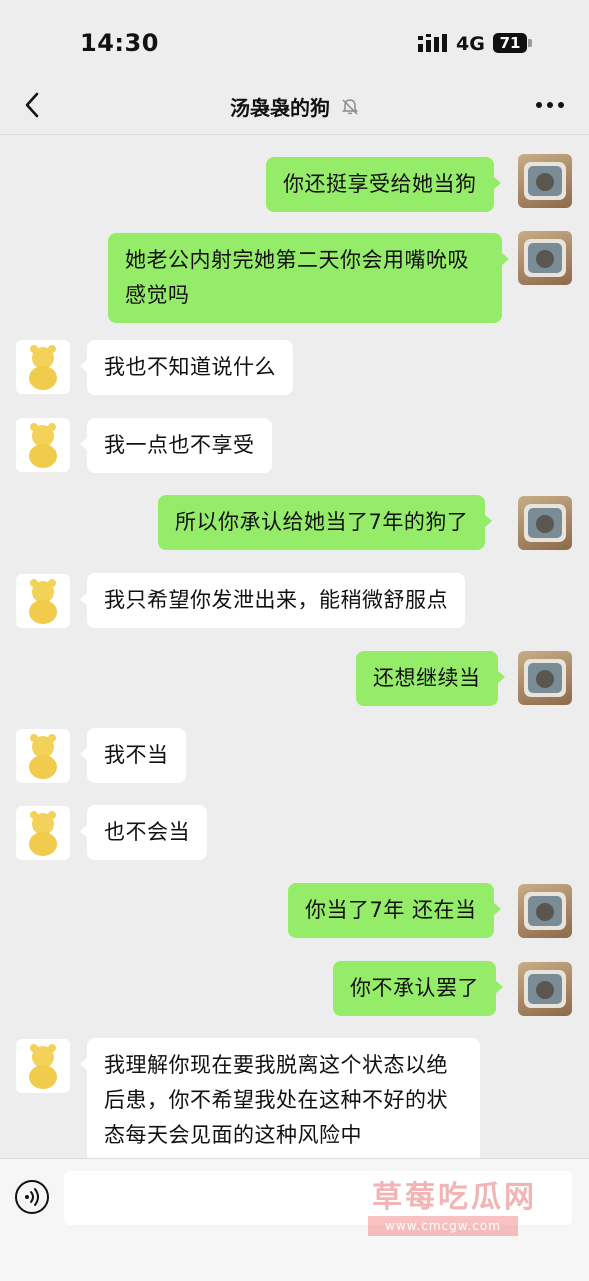  I want to click on chat-title-text: 汤袅袅的狗, so click(280, 108).